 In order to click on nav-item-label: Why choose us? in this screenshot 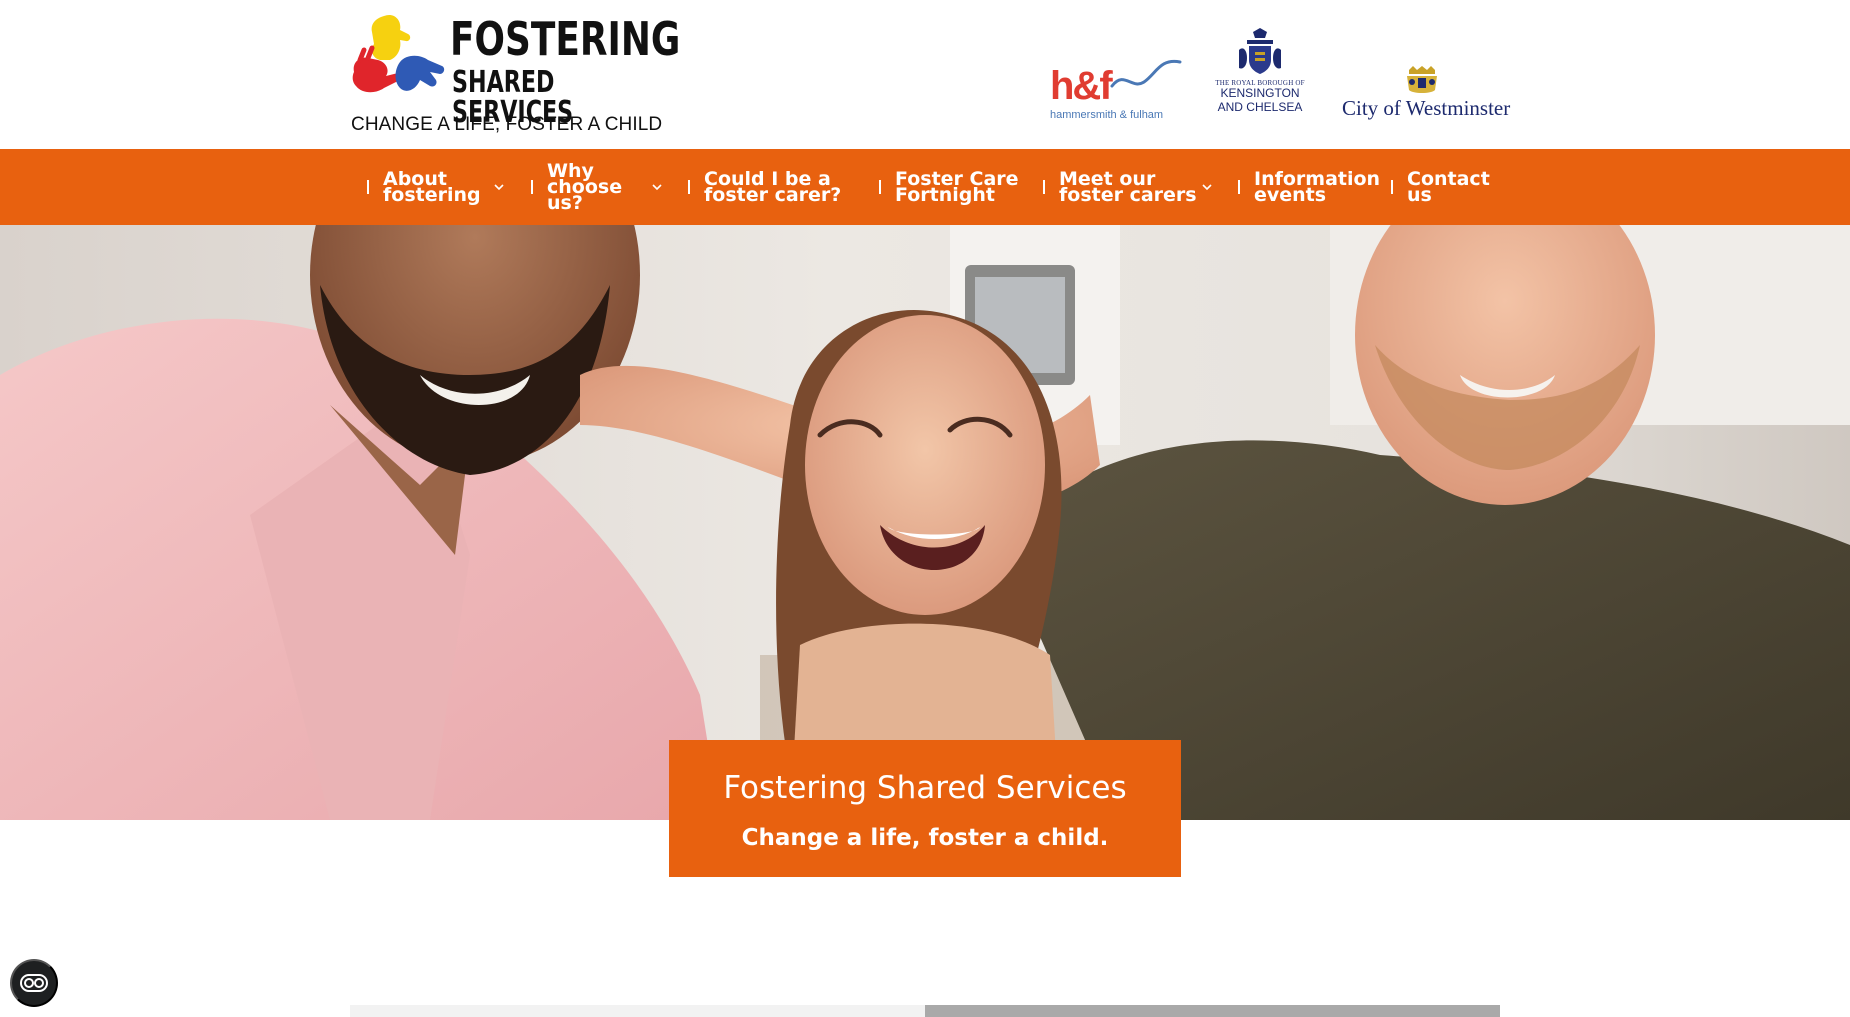, I will do `click(585, 187)`.